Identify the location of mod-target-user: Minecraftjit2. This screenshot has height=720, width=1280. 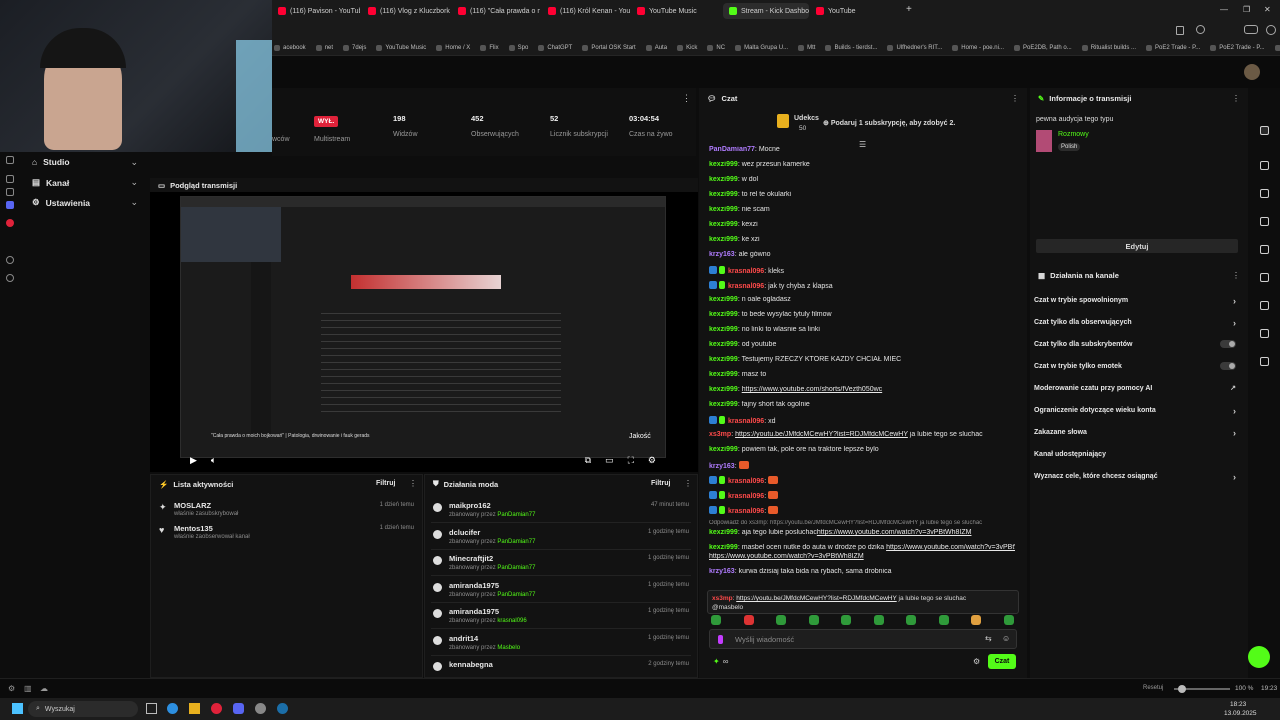
(471, 558).